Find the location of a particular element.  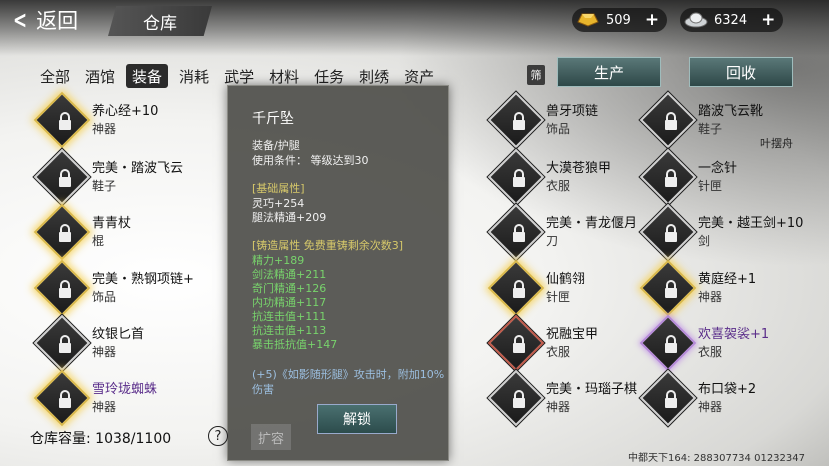

inventory-item: 青青杖 棍 is located at coordinates (122, 232).